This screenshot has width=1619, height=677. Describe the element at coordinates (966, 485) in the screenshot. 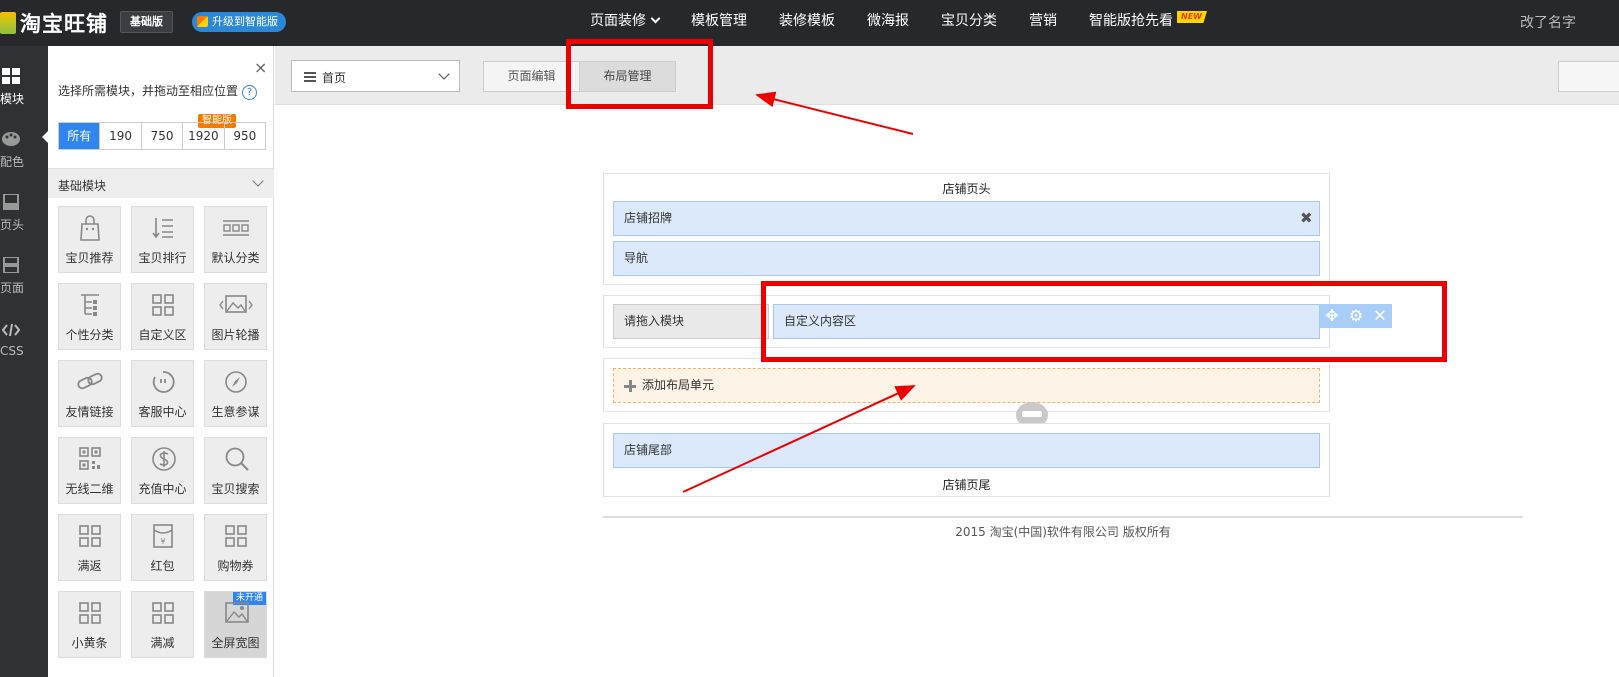

I see `footer-section-title: 店铺页尾` at that location.